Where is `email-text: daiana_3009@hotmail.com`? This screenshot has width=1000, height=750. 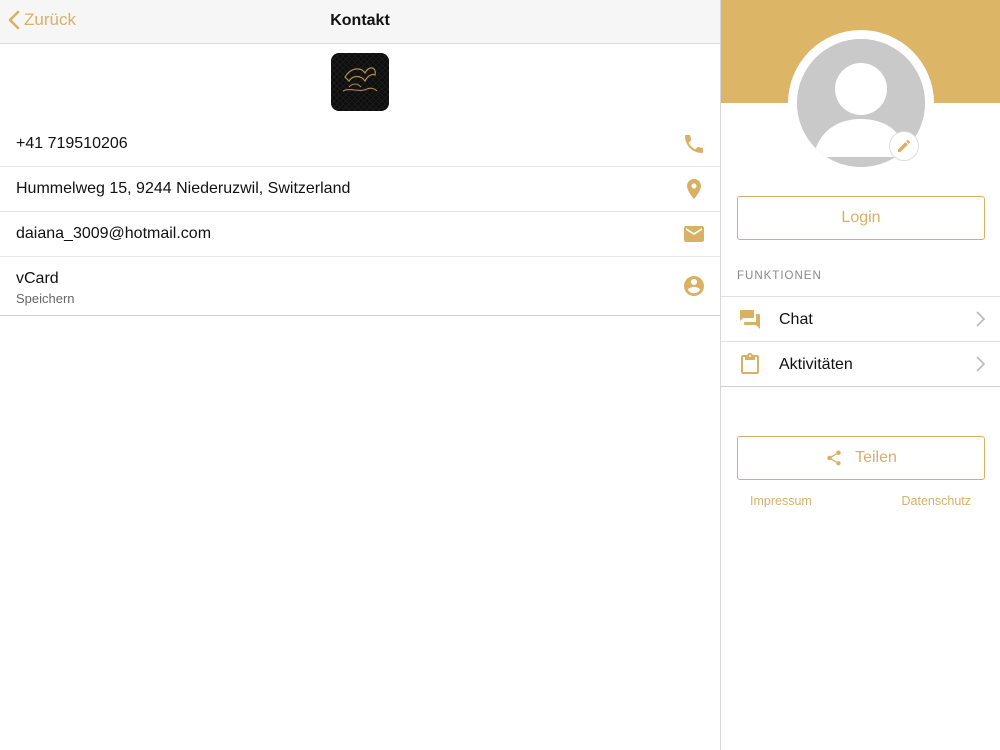 email-text: daiana_3009@hotmail.com is located at coordinates (114, 233).